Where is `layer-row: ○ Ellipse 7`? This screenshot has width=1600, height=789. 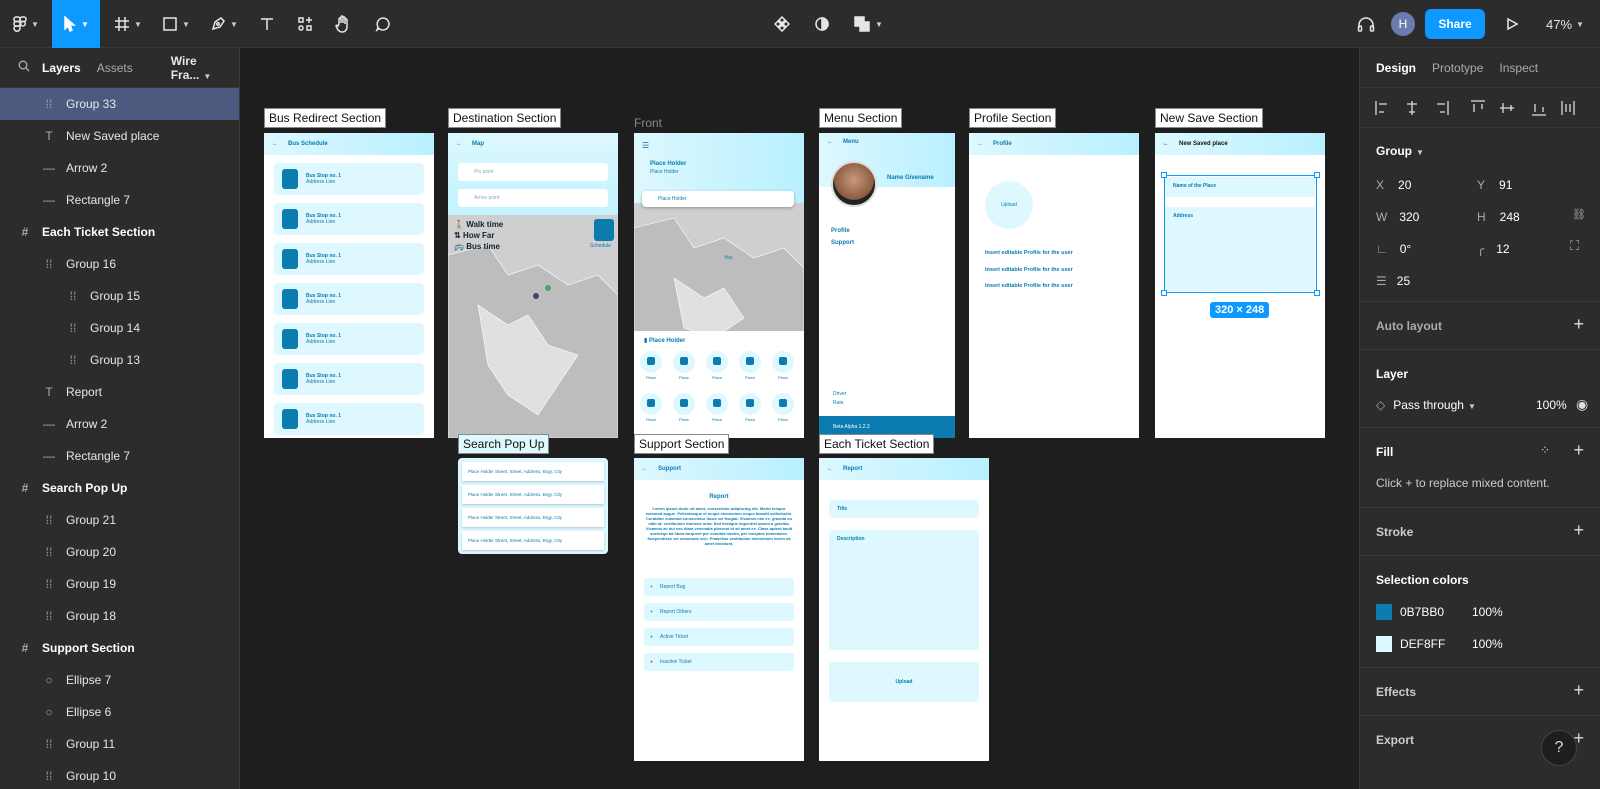
layer-row: ○ Ellipse 7 is located at coordinates (119, 680).